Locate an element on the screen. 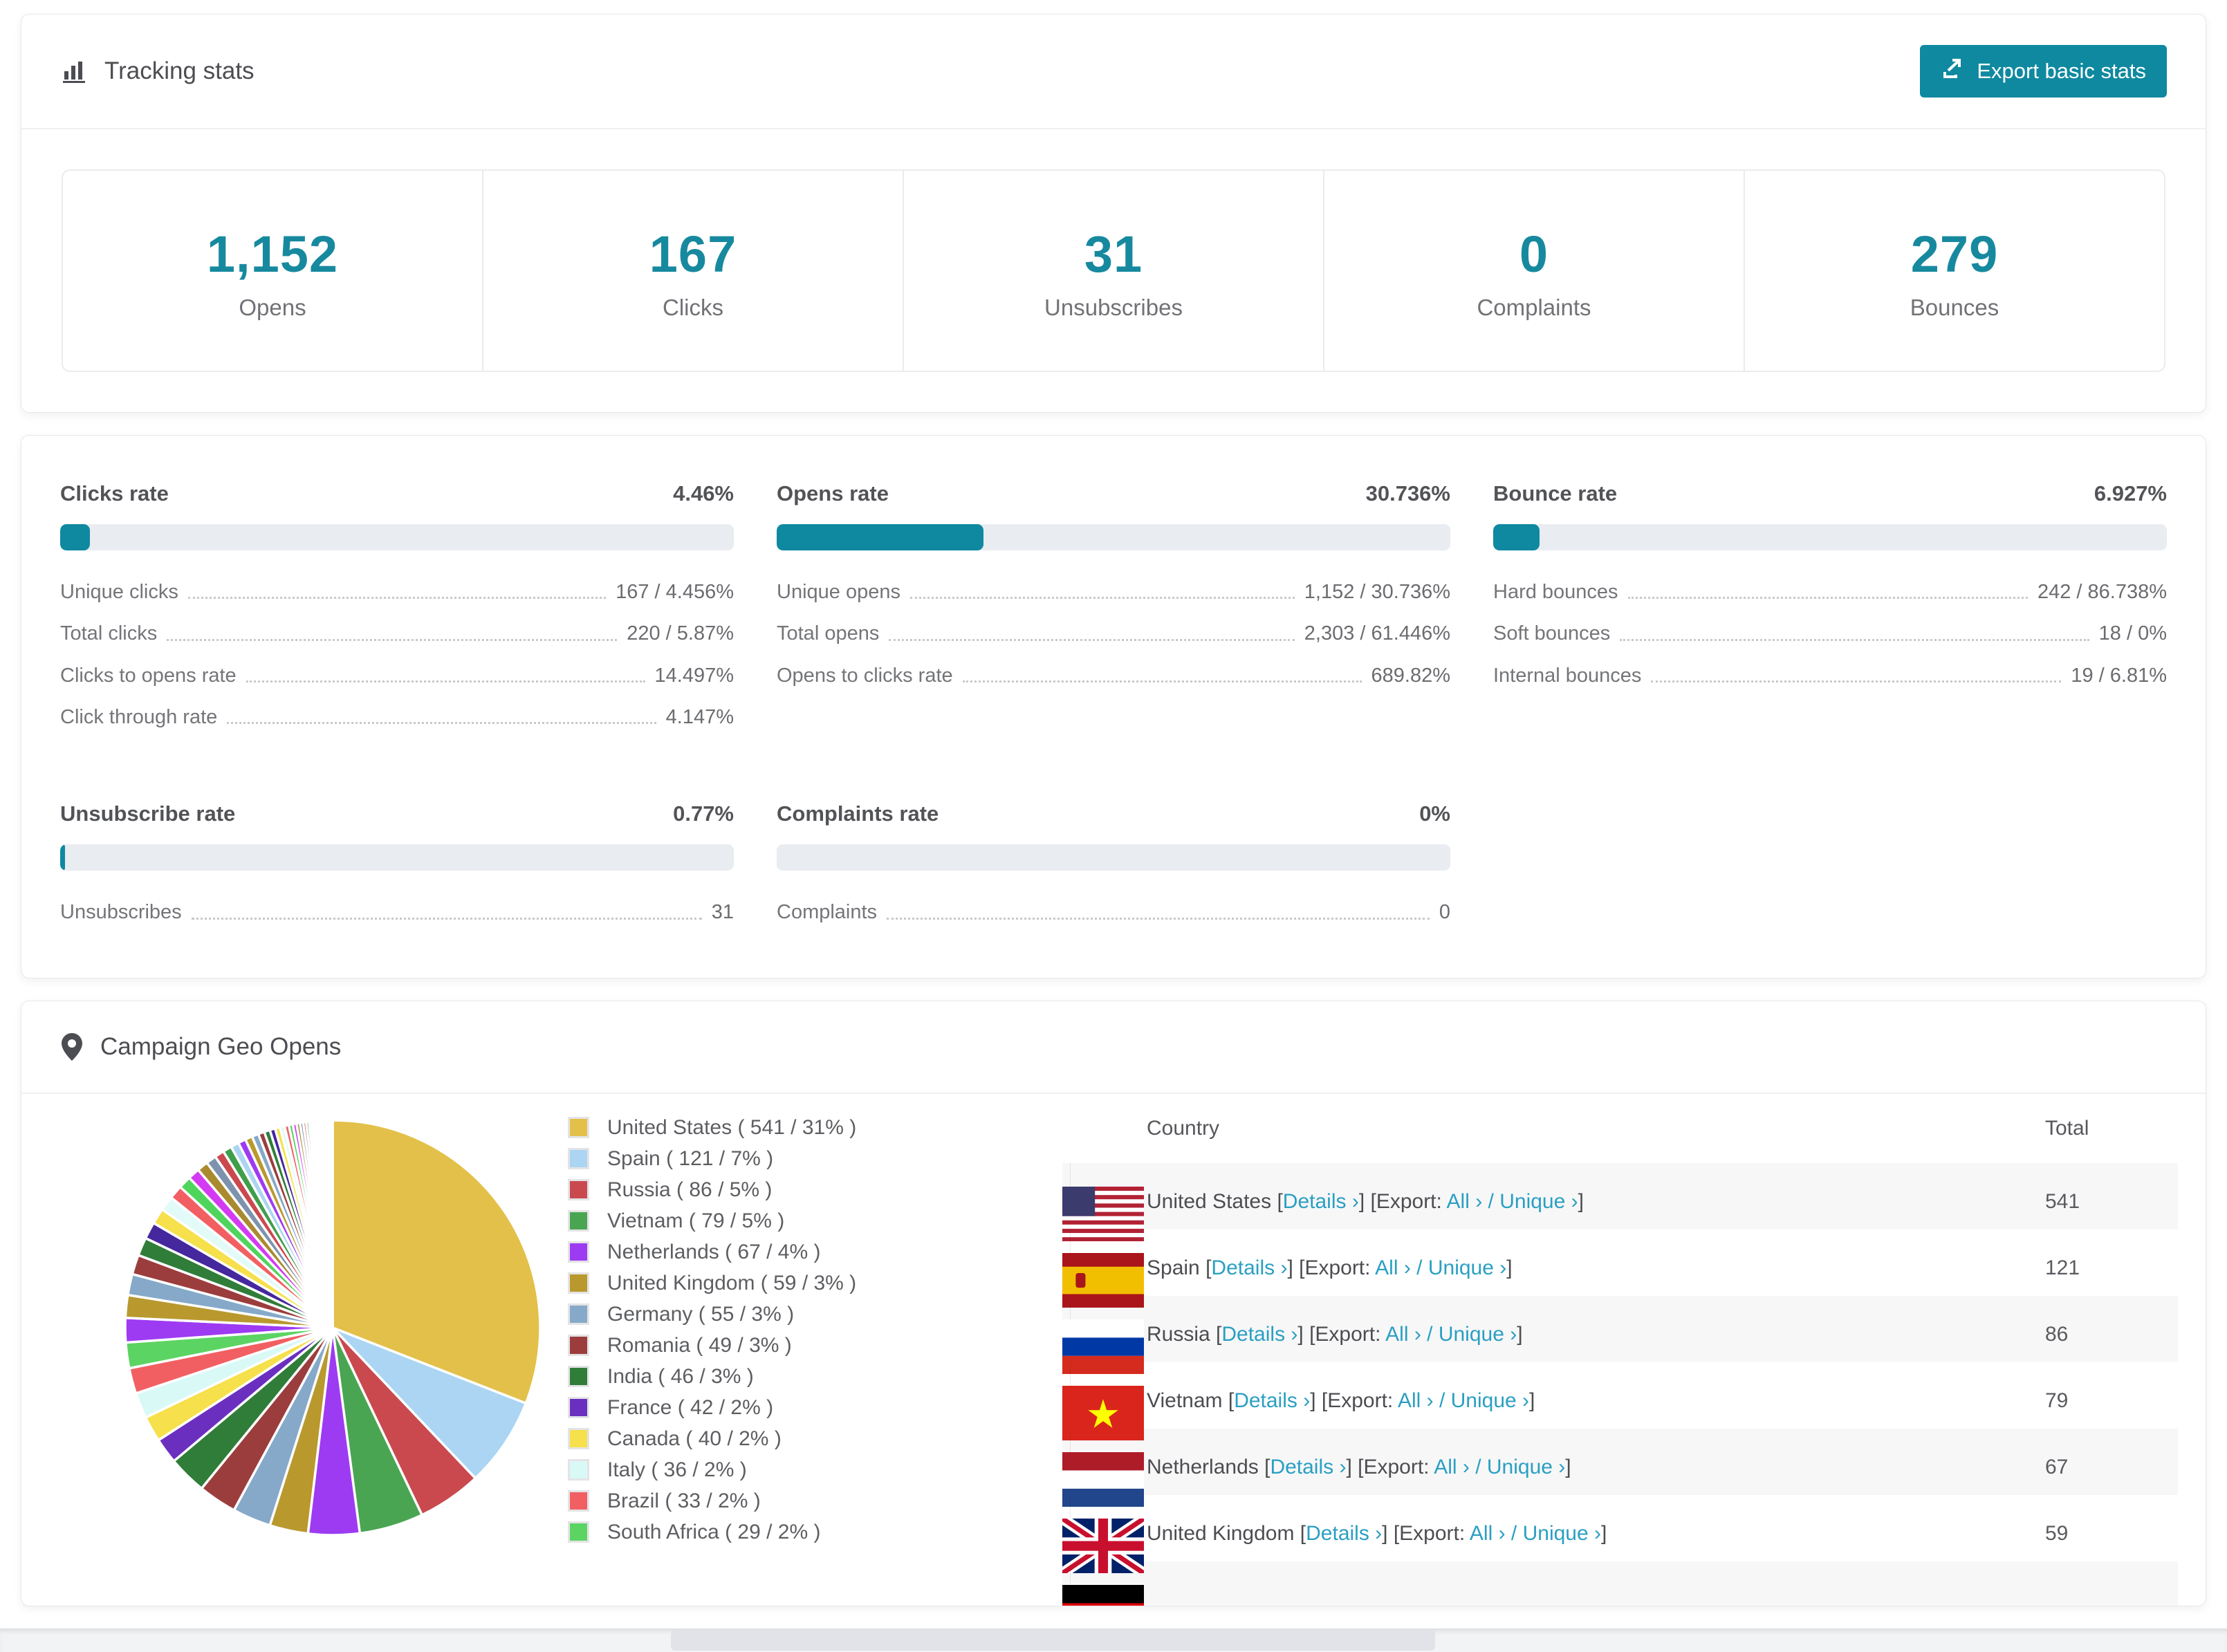 Image resolution: width=2227 pixels, height=1652 pixels. stat-value: 279 is located at coordinates (1954, 254).